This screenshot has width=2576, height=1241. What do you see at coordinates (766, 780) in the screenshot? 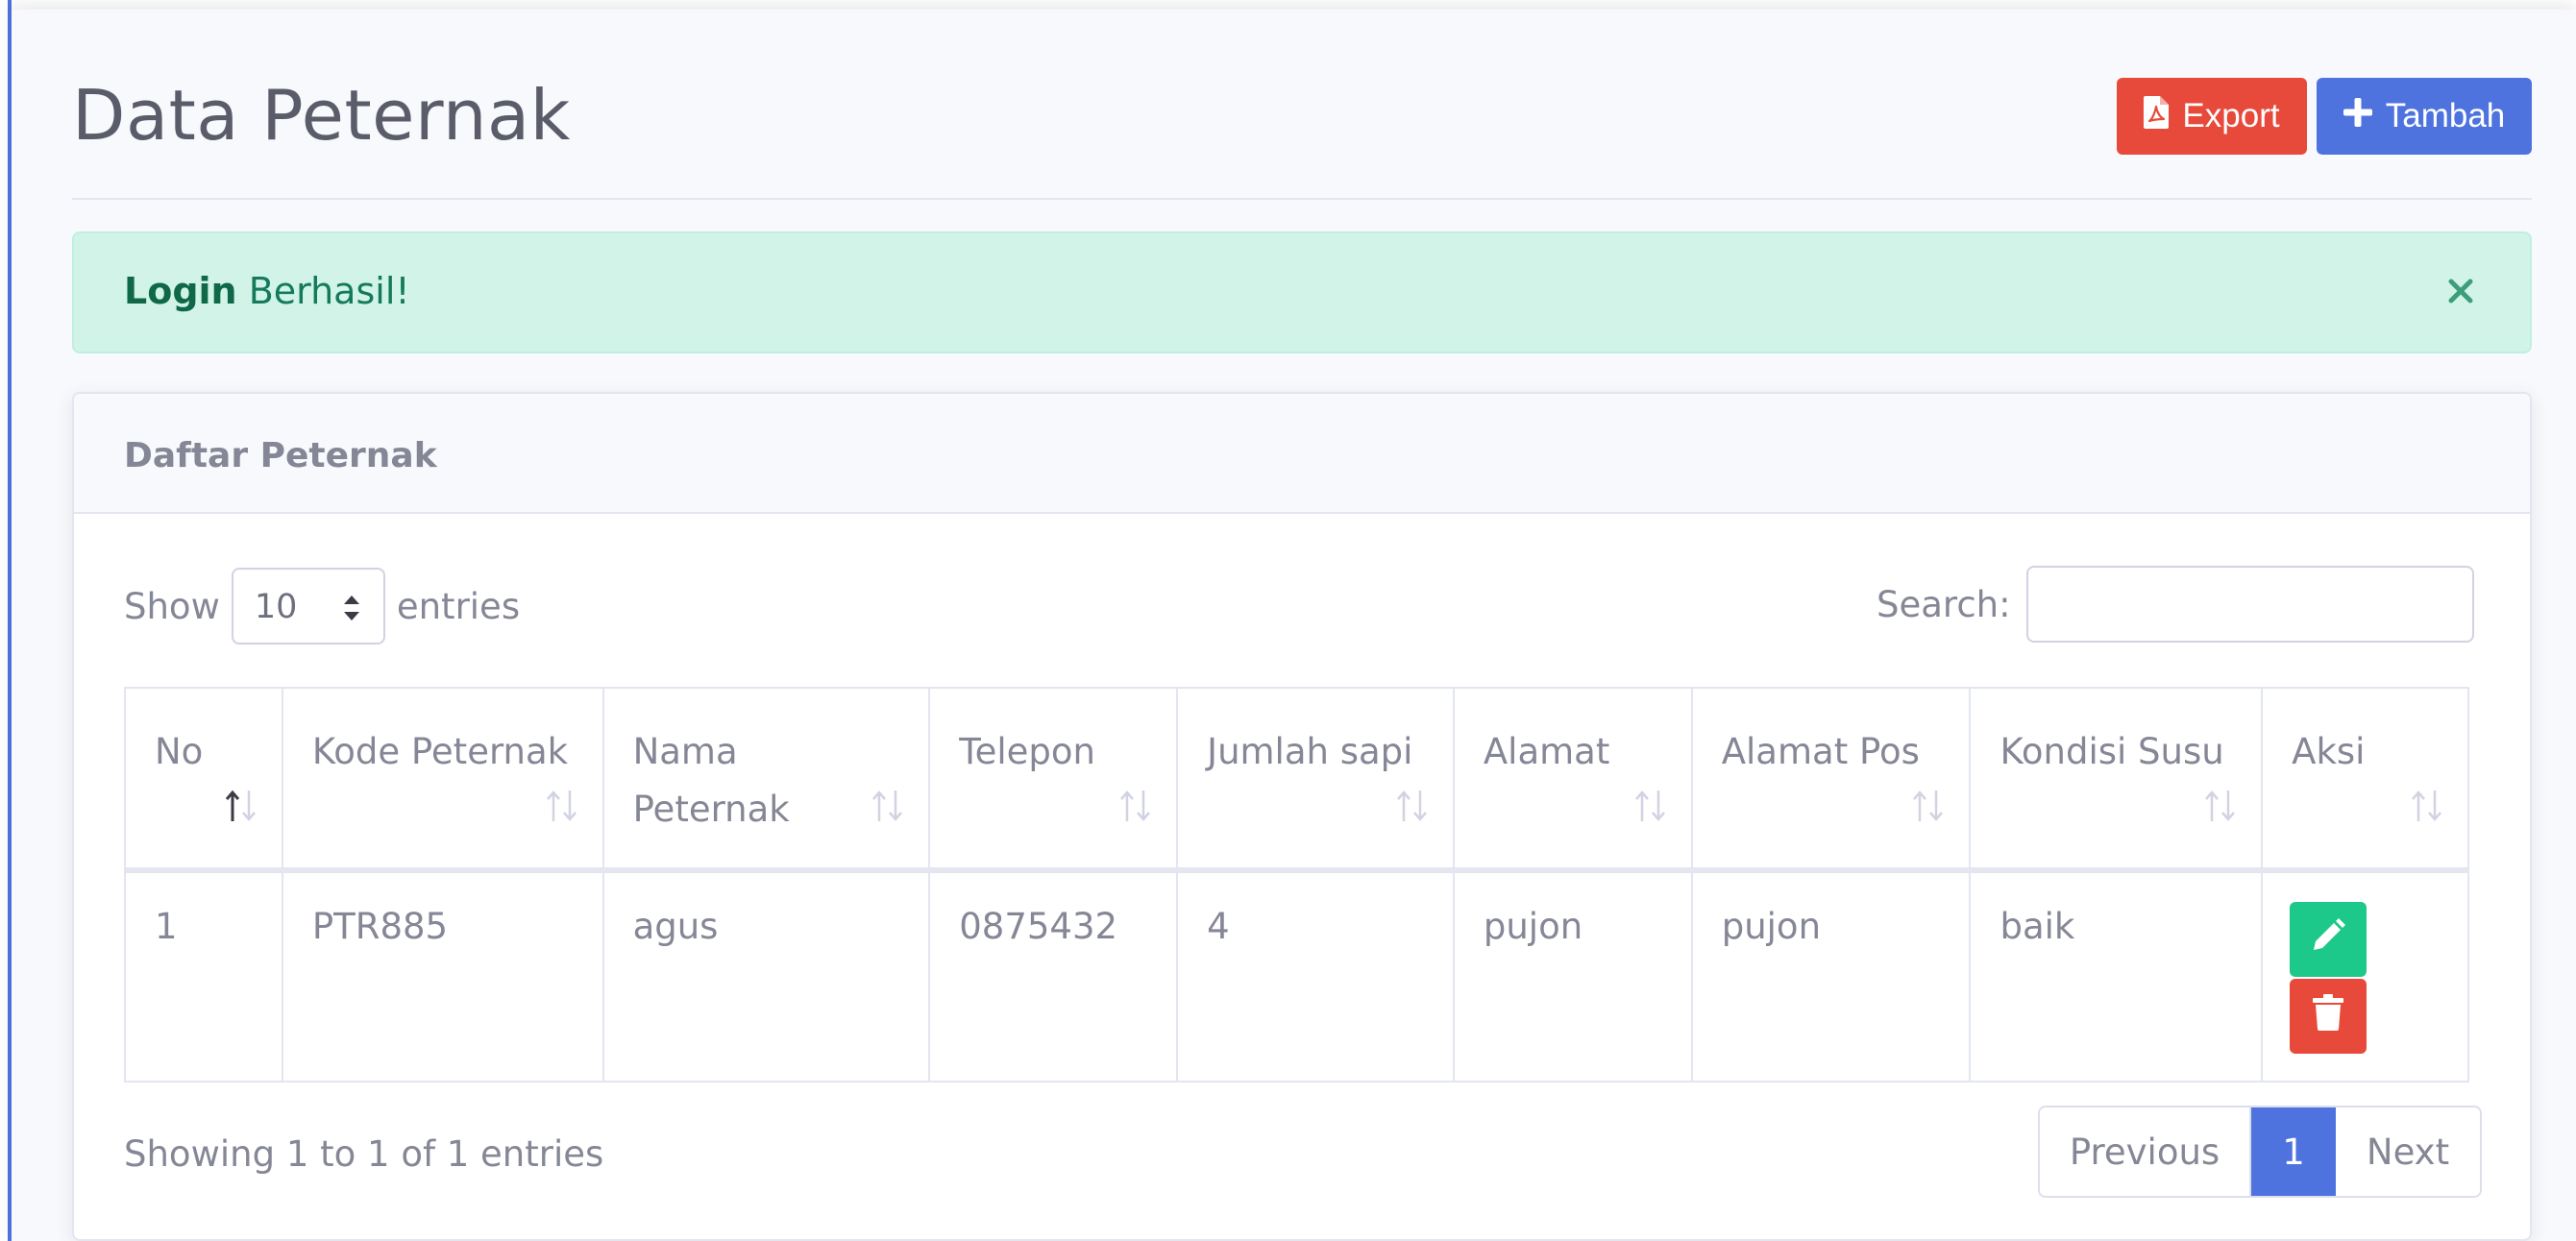
I see `column-header-nama: Nama Peternak` at bounding box center [766, 780].